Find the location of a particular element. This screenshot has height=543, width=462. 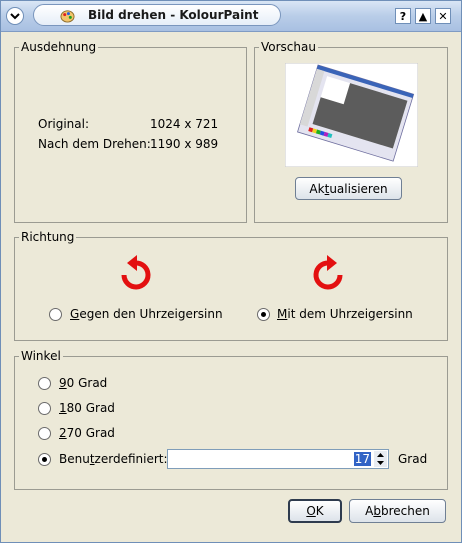

angle-custom-label: Benutzerdefiniert: is located at coordinates (113, 459).